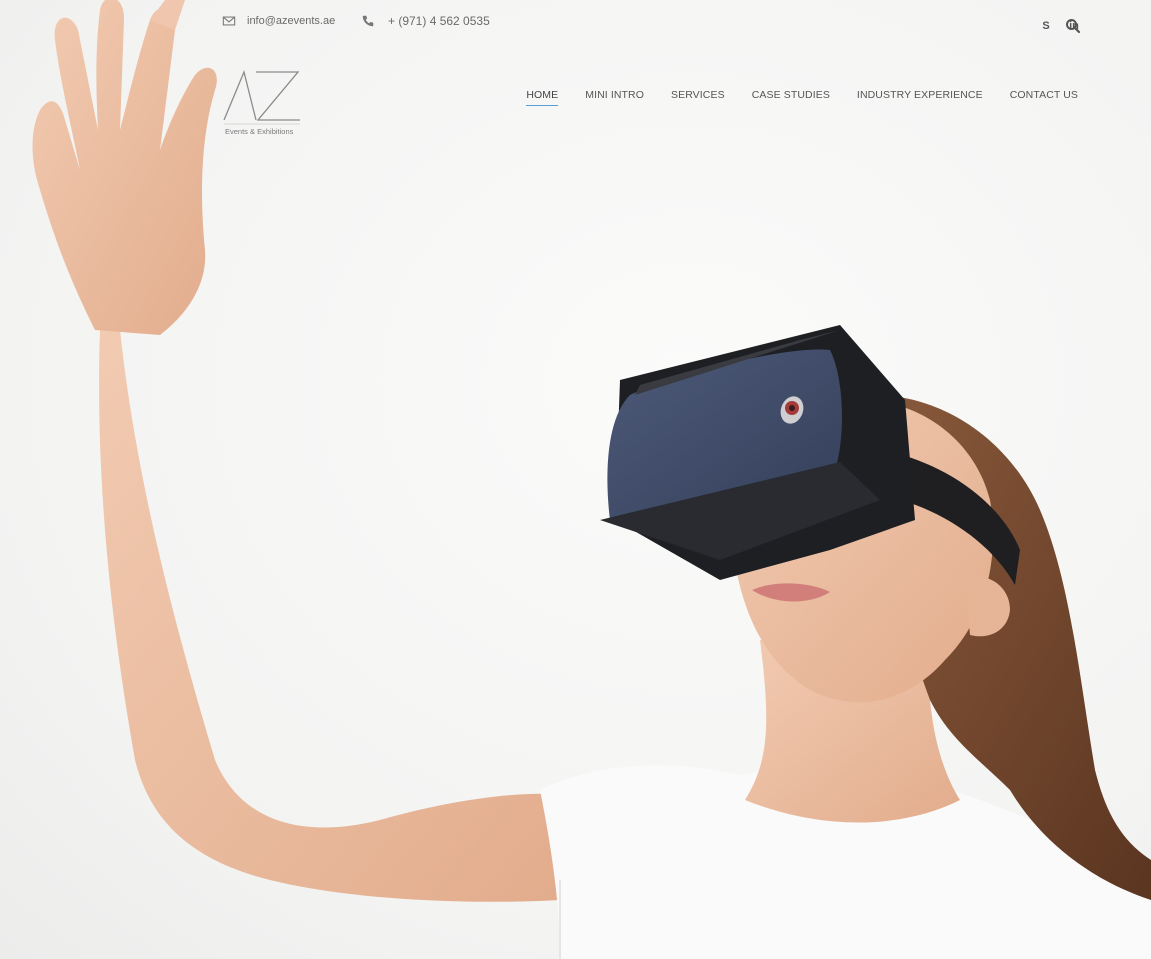 This screenshot has width=1151, height=959. Describe the element at coordinates (1044, 97) in the screenshot. I see `nav-contact-us: CONTACT US` at that location.